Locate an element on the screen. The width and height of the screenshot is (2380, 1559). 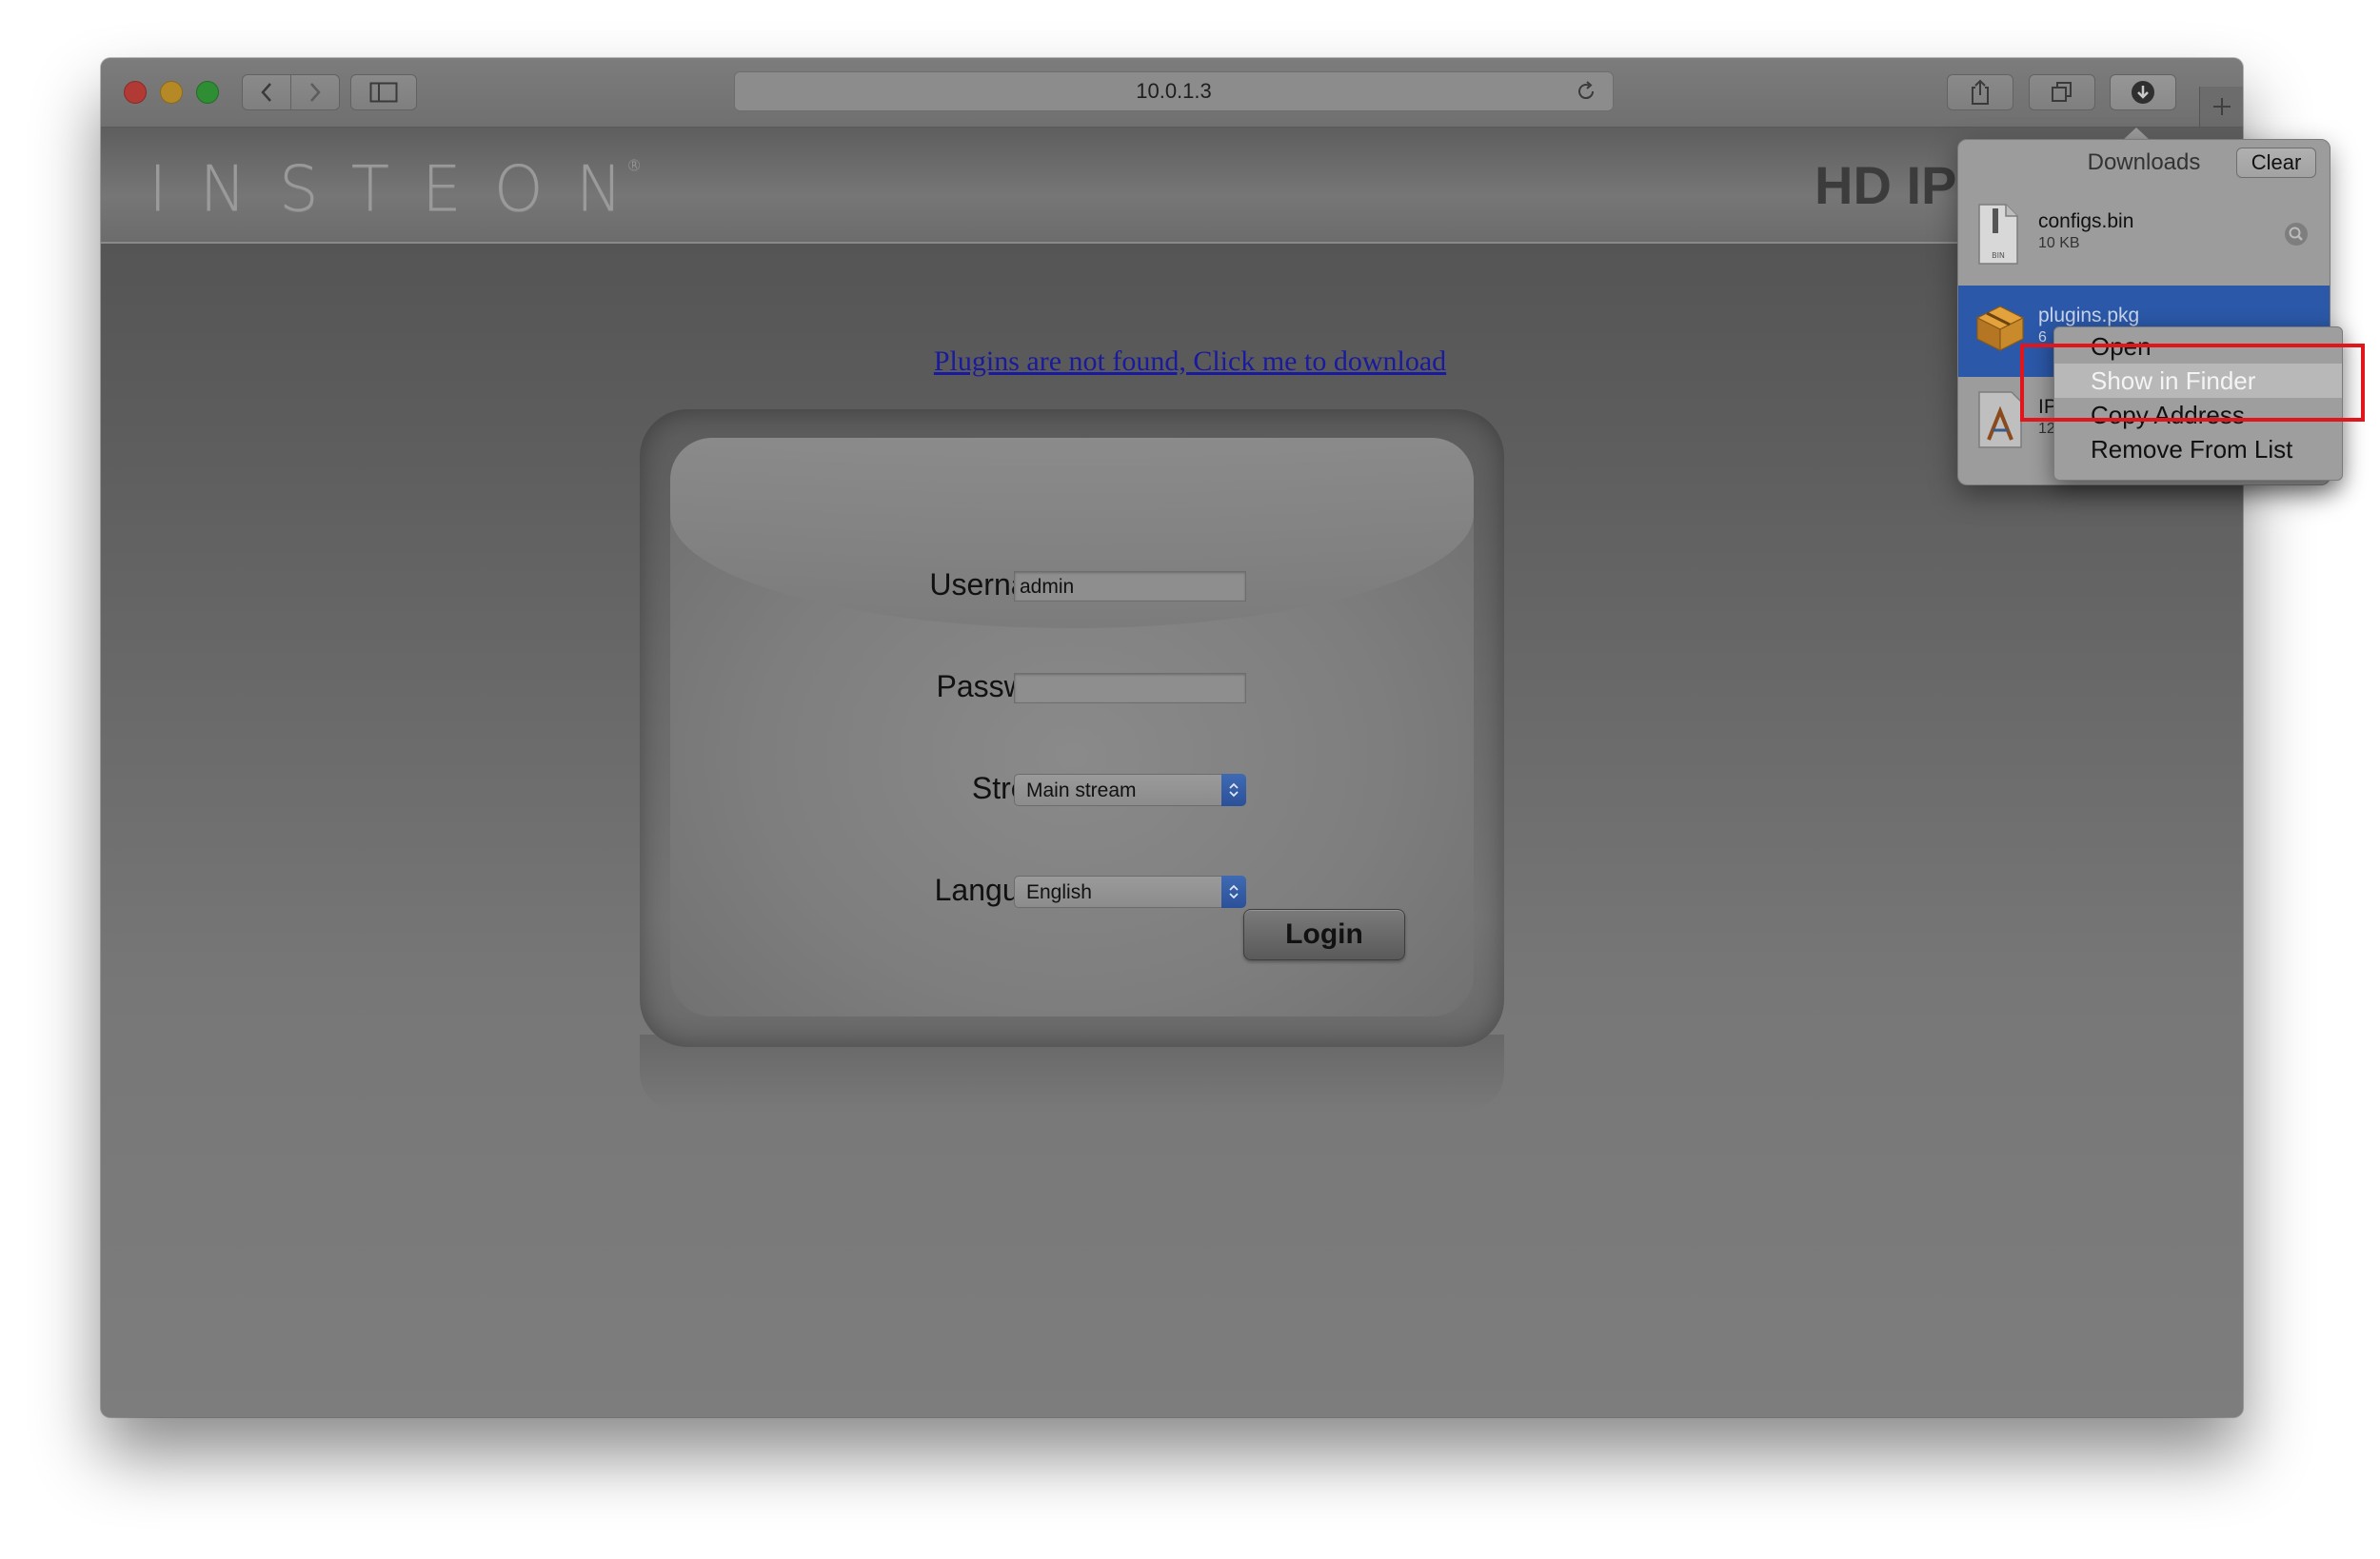
share-icon is located at coordinates (1981, 92).